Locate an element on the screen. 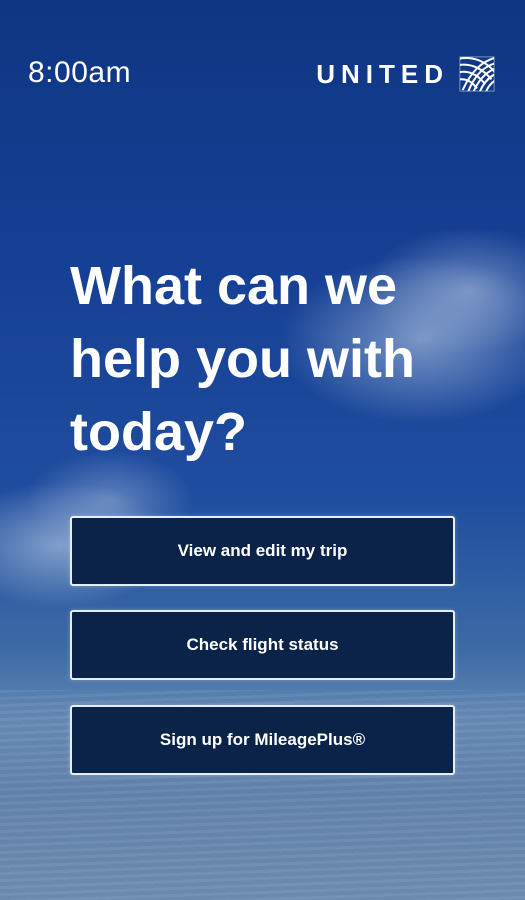  check-flight-status-button: Check flight status is located at coordinates (262, 645).